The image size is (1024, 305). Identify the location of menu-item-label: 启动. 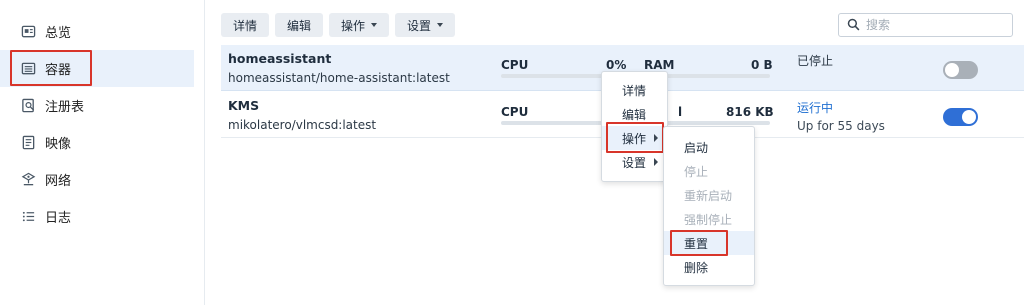
(696, 147).